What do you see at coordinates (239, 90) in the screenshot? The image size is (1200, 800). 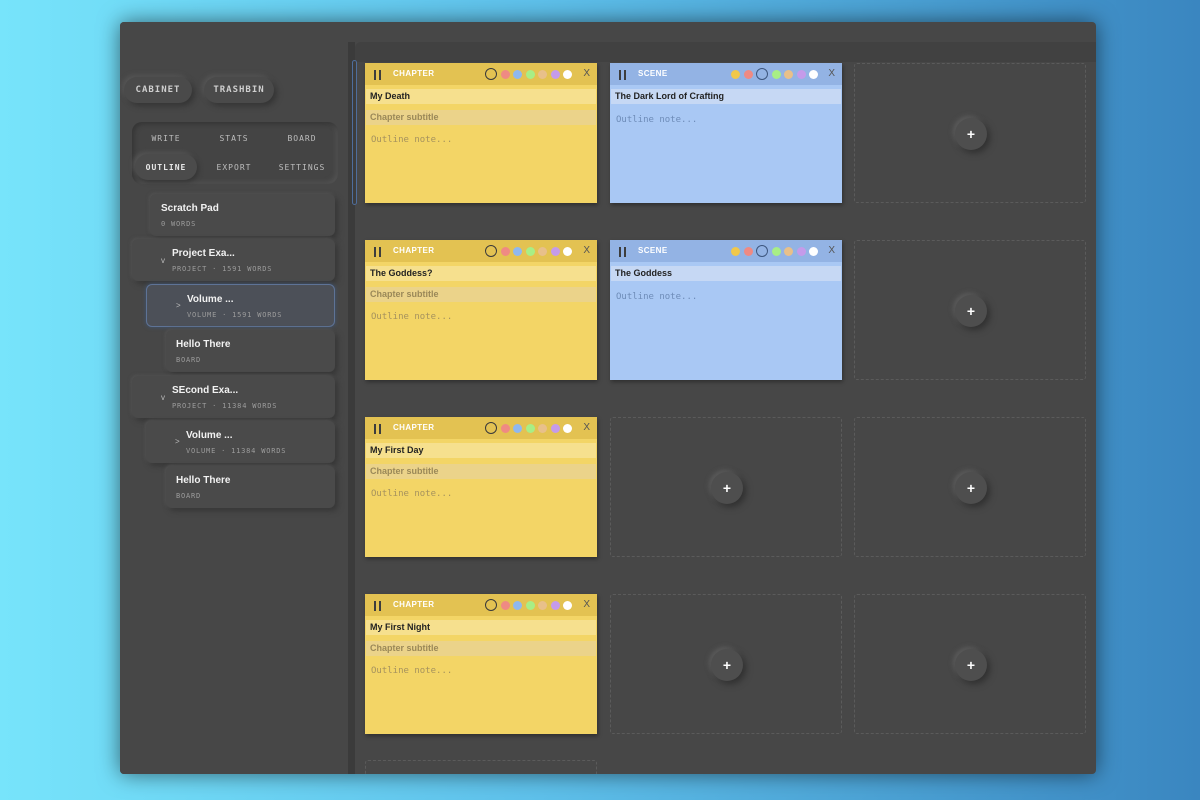 I see `trashbin-button: TRASHBIN` at bounding box center [239, 90].